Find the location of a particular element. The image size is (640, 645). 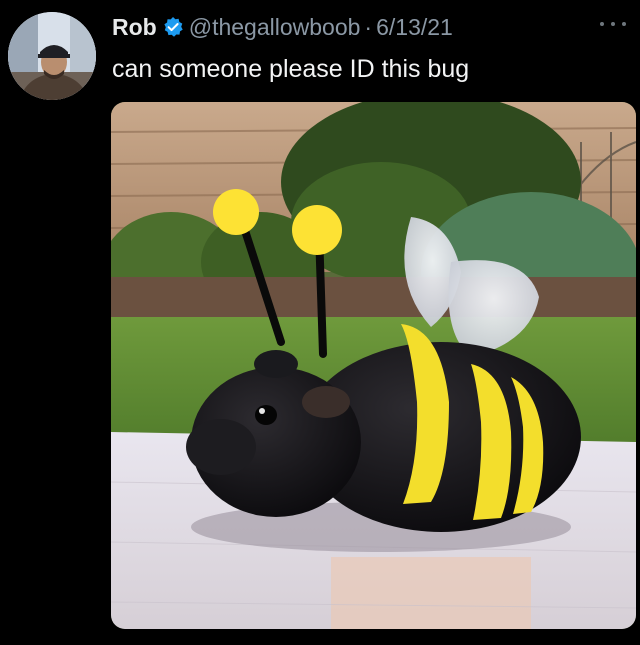

avatar-image is located at coordinates (52, 56).